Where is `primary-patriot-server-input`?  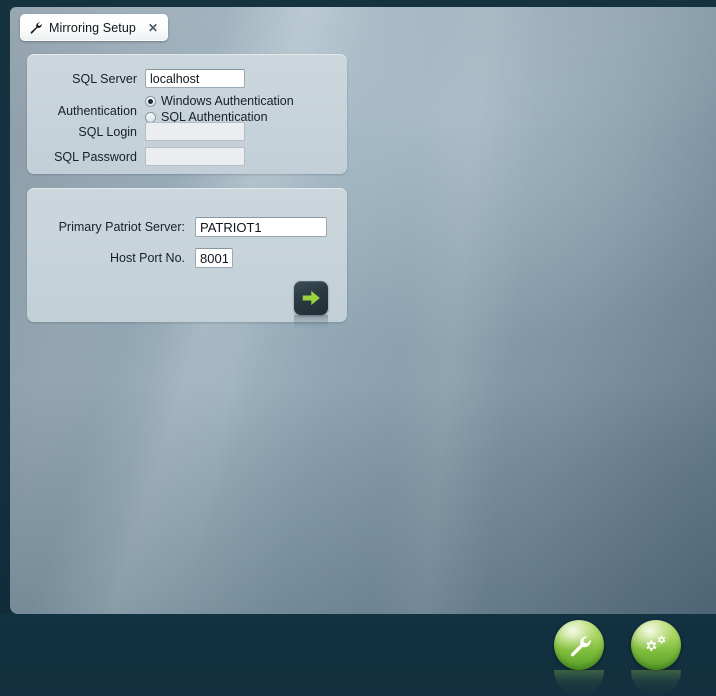
primary-patriot-server-input is located at coordinates (261, 227).